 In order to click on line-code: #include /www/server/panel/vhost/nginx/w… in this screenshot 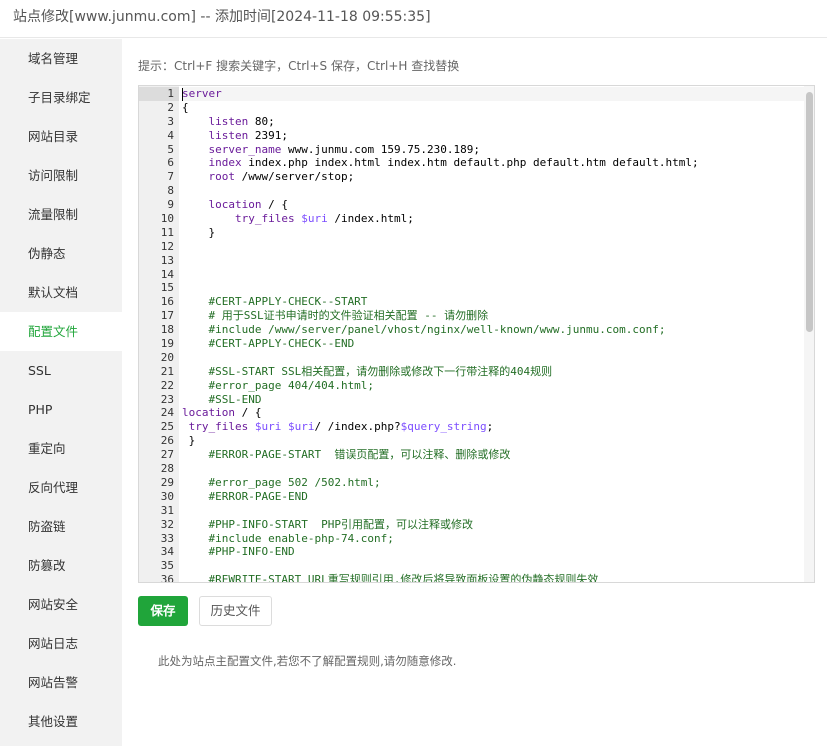, I will do `click(493, 330)`.